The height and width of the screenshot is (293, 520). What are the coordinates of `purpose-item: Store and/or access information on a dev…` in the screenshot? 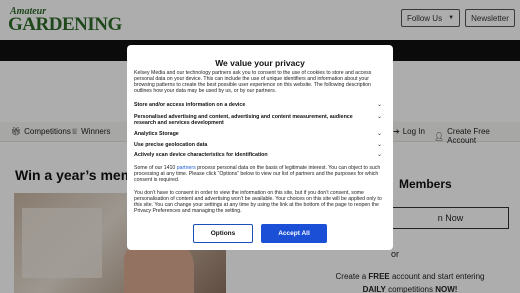 It's located at (260, 105).